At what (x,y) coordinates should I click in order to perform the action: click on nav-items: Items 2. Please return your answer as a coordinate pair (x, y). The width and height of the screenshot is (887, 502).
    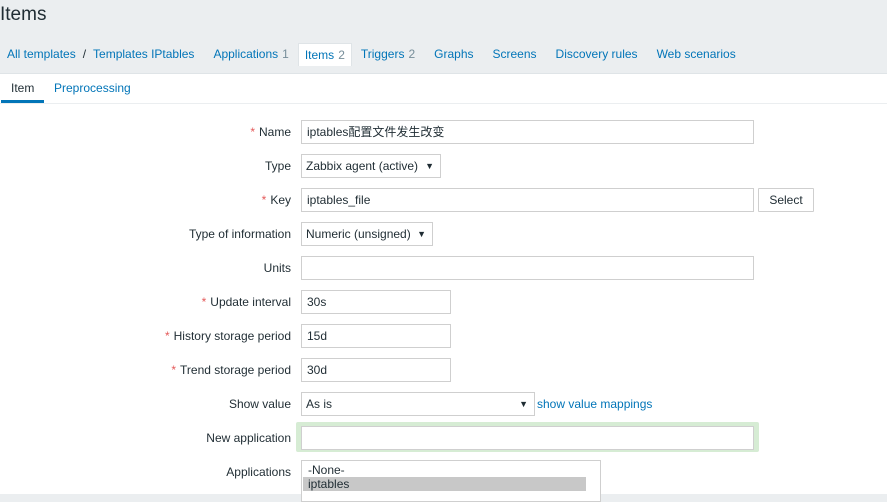
    Looking at the image, I should click on (324, 54).